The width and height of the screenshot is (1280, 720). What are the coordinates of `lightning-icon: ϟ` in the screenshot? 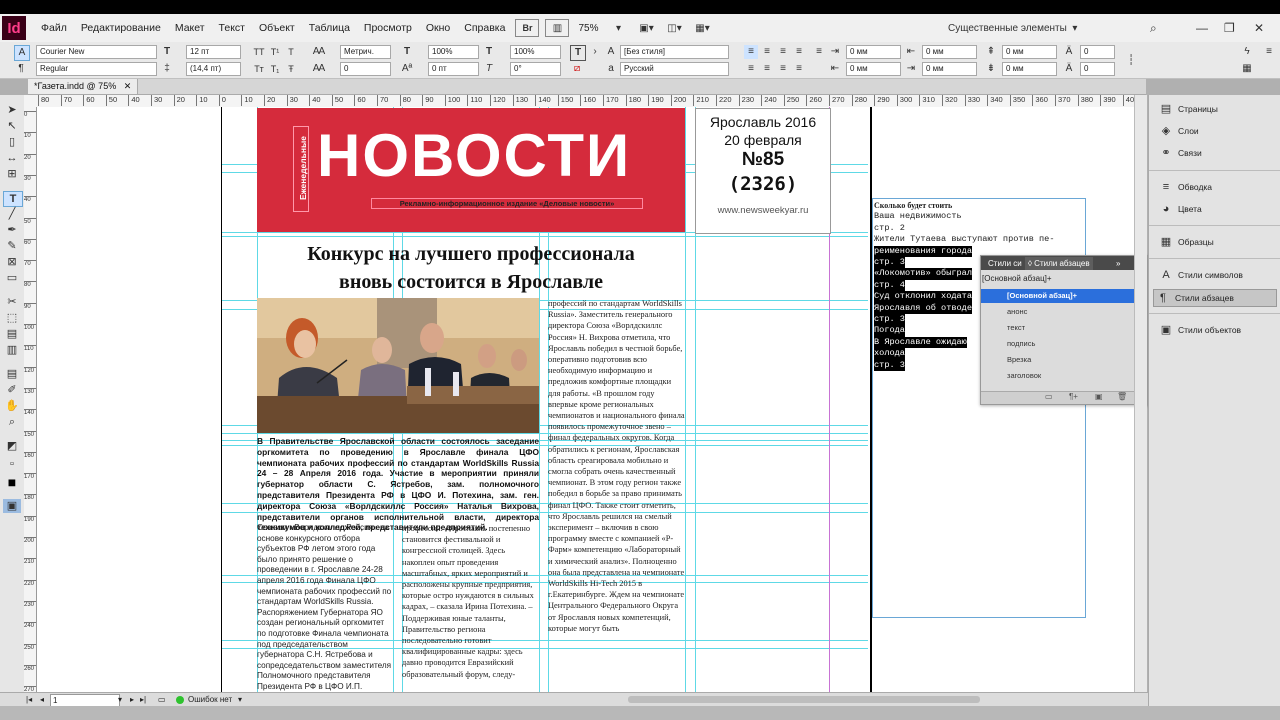 It's located at (1247, 52).